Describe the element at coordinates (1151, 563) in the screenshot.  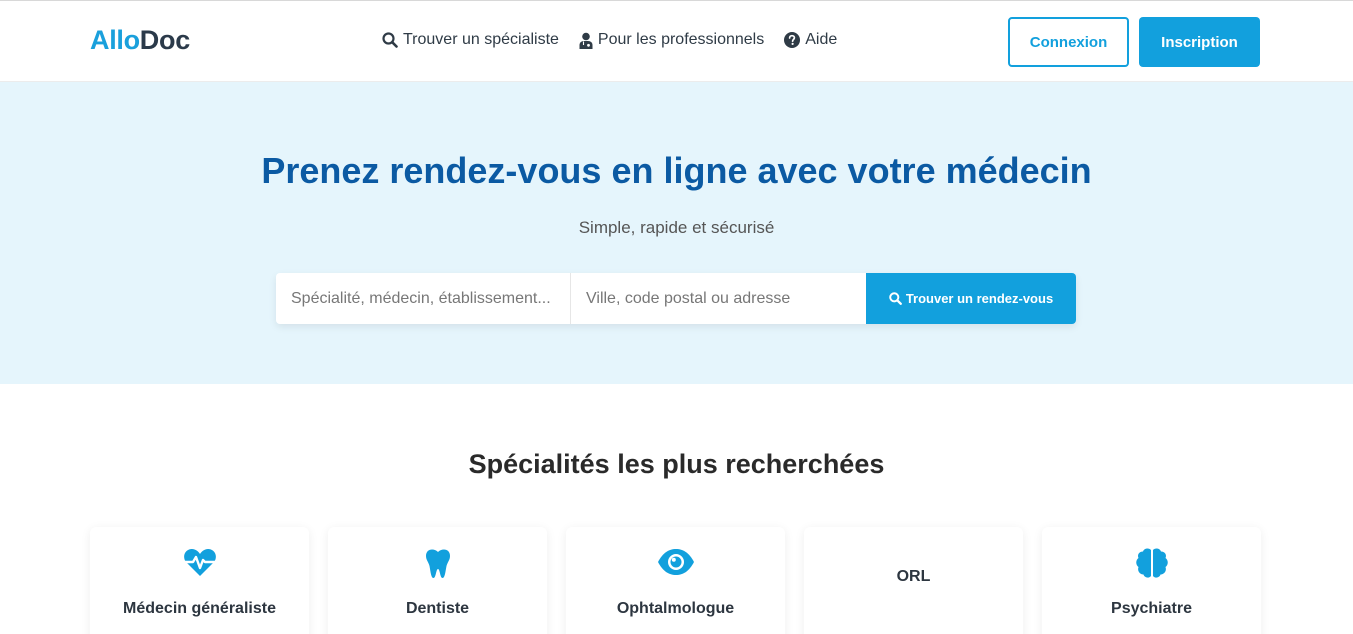
I see `brain-icon` at that location.